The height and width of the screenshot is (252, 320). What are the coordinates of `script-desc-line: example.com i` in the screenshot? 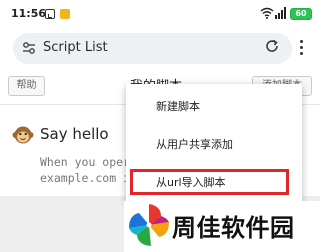 It's located at (85, 178).